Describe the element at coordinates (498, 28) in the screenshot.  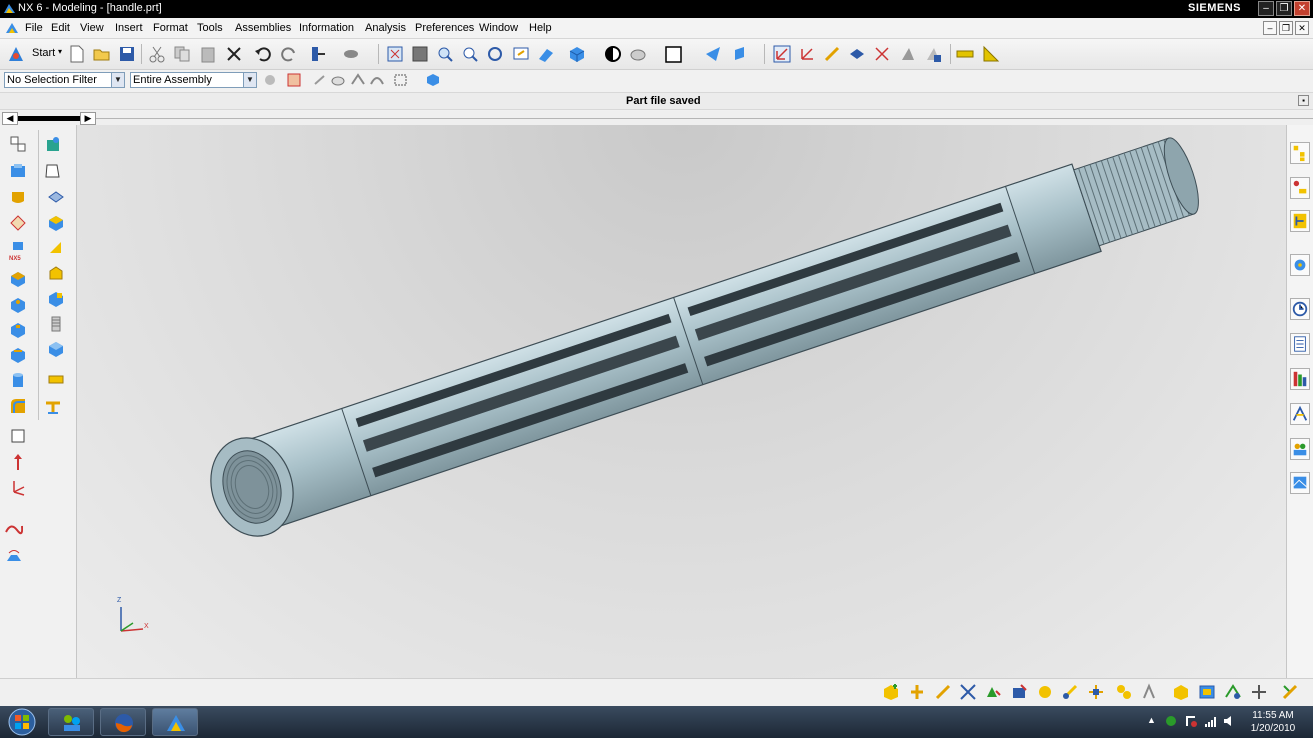
I see `menu-window: Window` at that location.